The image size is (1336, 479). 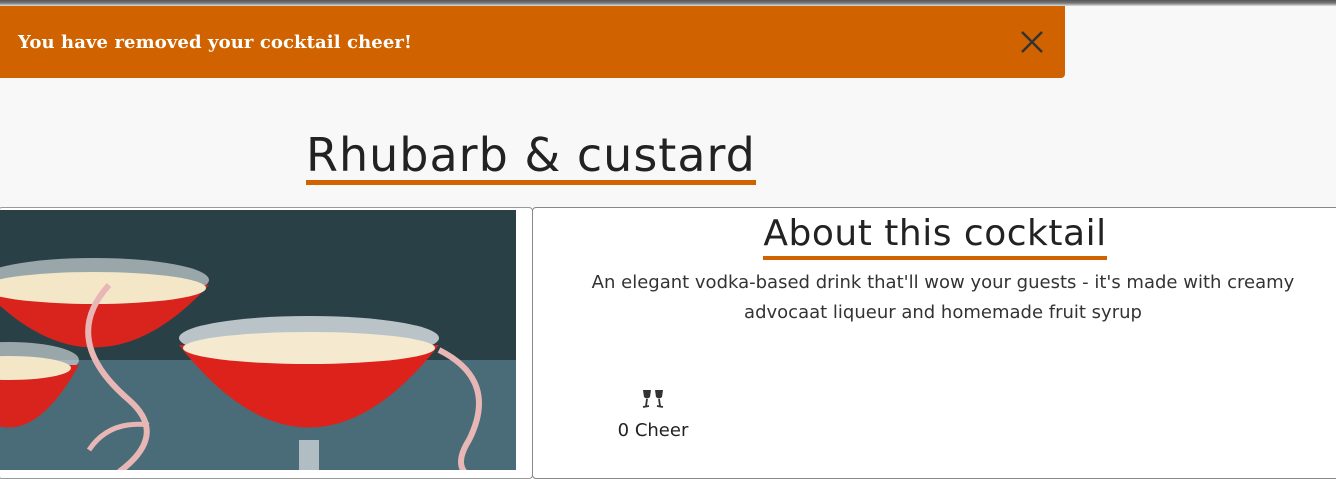 I want to click on cheer-button: 0 Cheer, so click(x=653, y=414).